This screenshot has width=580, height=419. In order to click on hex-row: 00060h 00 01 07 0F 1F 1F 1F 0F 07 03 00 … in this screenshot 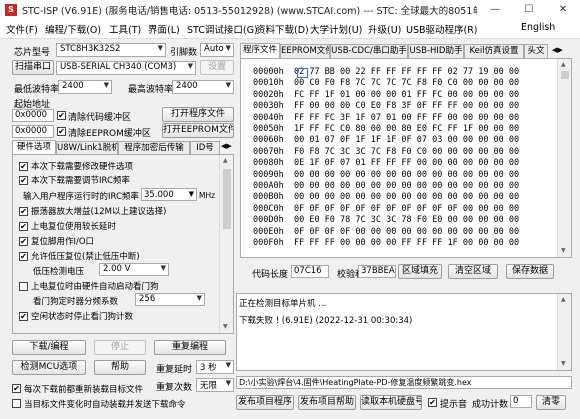, I will do `click(386, 140)`.